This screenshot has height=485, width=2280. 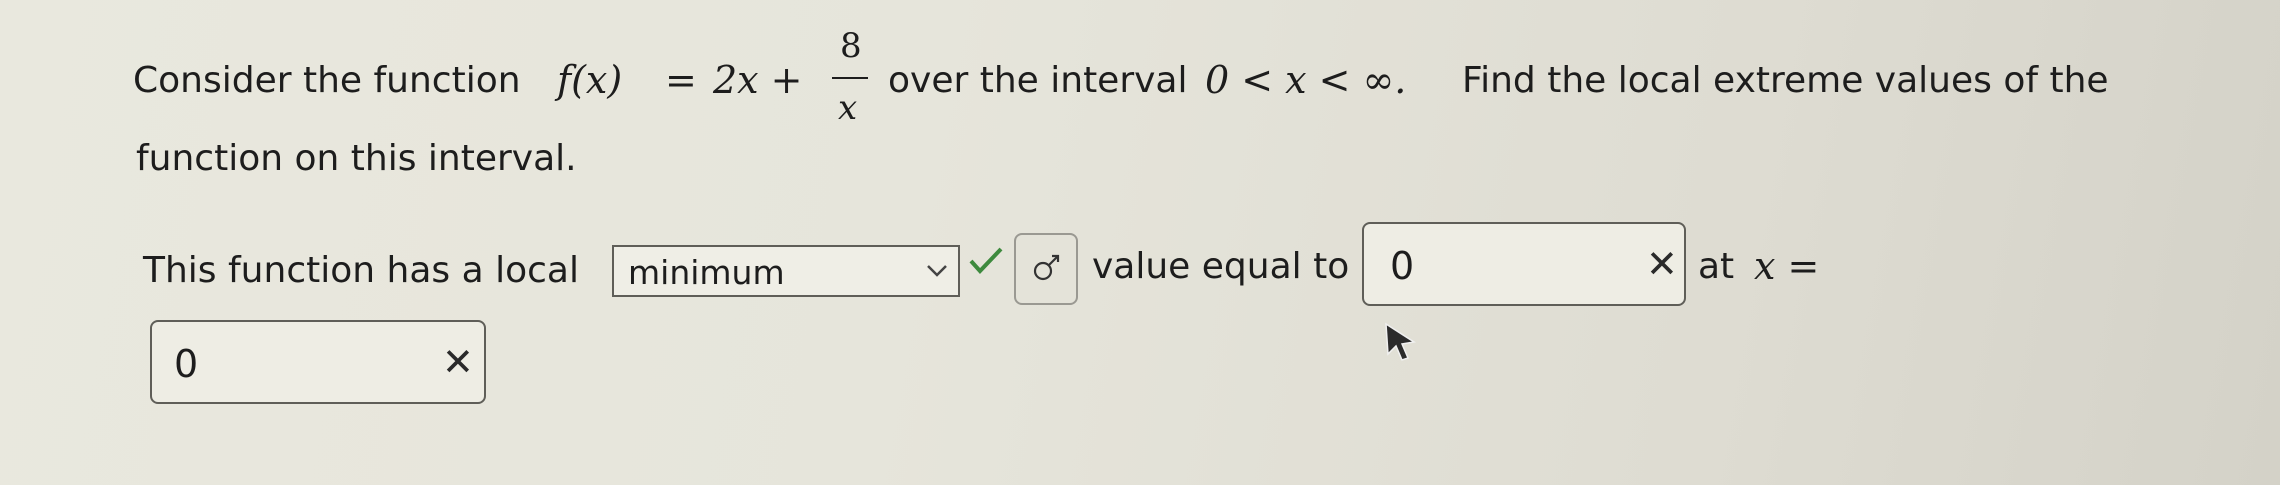 I want to click on question-intro: Consider the function, so click(x=327, y=80).